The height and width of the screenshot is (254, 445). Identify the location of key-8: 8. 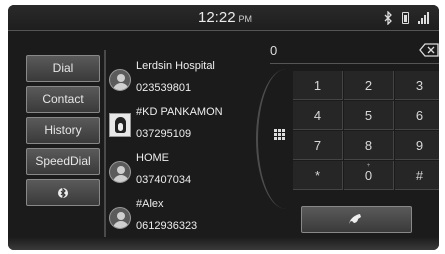
(369, 145).